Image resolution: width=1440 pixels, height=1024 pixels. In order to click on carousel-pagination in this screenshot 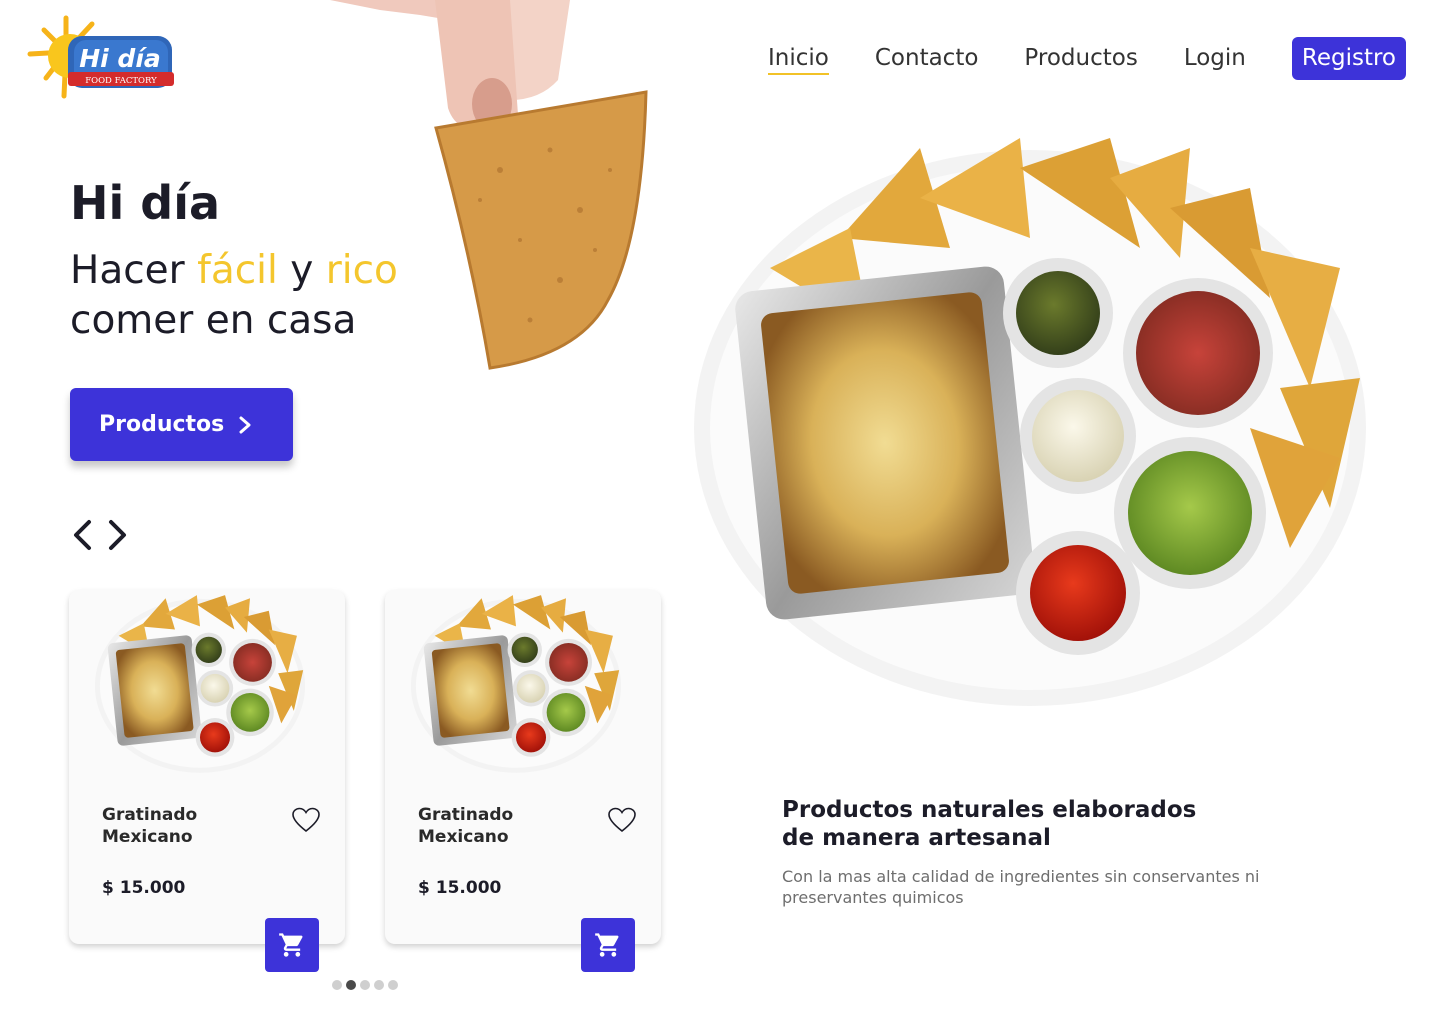, I will do `click(367, 985)`.